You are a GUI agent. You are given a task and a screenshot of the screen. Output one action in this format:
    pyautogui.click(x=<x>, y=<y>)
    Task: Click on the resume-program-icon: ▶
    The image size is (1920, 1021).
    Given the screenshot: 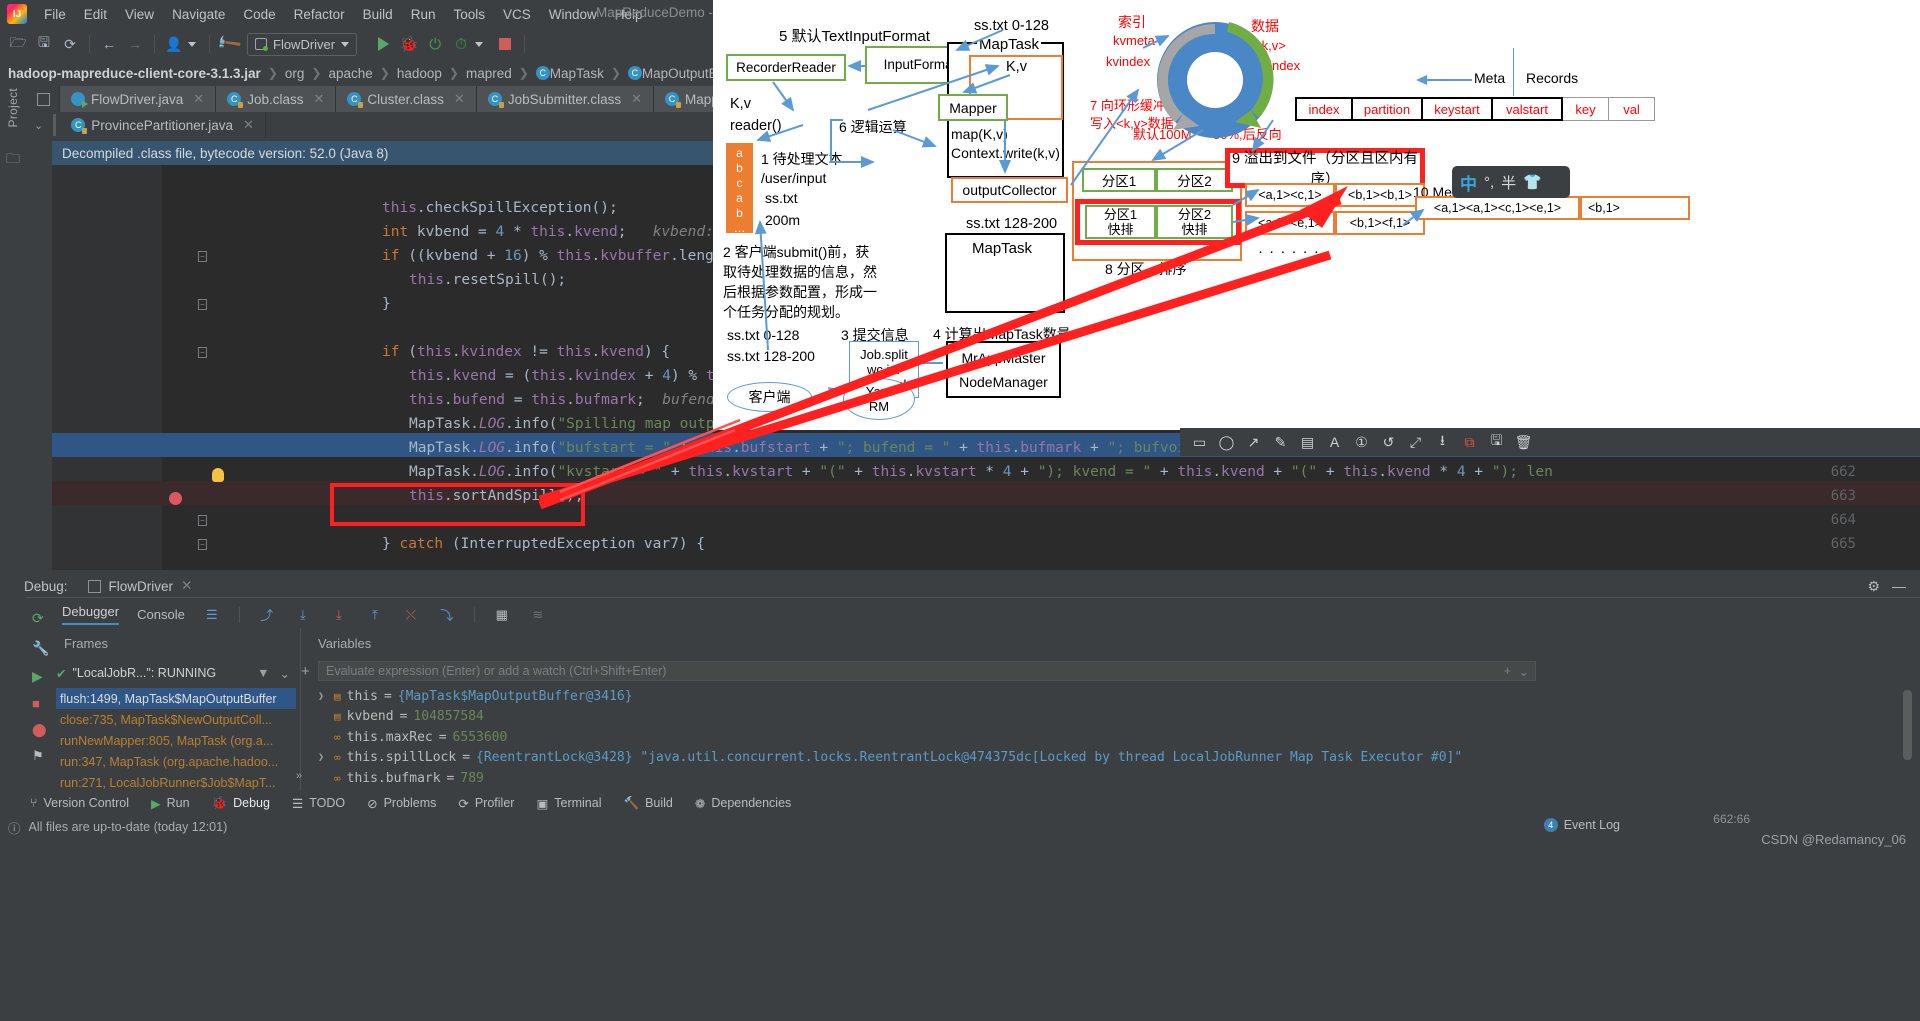 What is the action you would take?
    pyautogui.click(x=37, y=676)
    